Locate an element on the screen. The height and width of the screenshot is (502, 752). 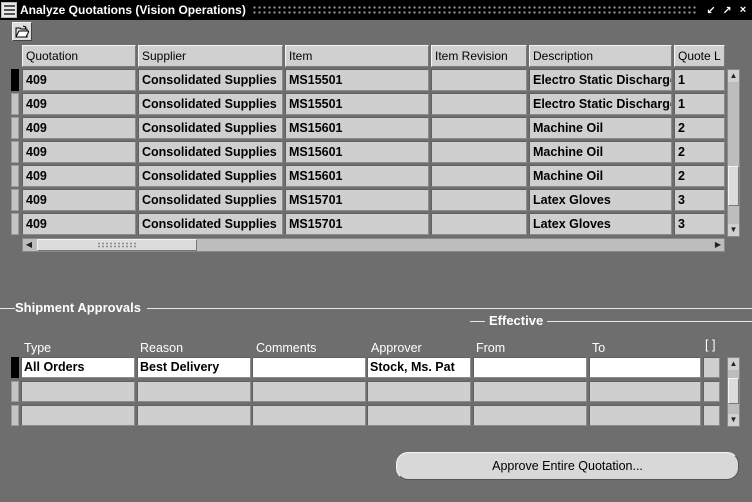
horizontal-scroll-thumb is located at coordinates (117, 245).